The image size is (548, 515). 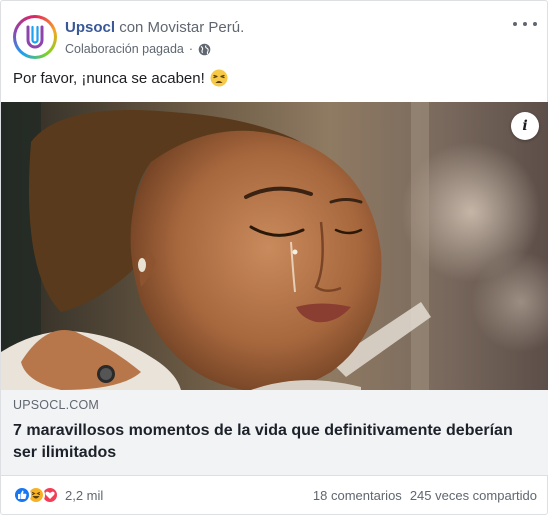 I want to click on post-meta: Colaboración pagada ·, so click(x=138, y=49).